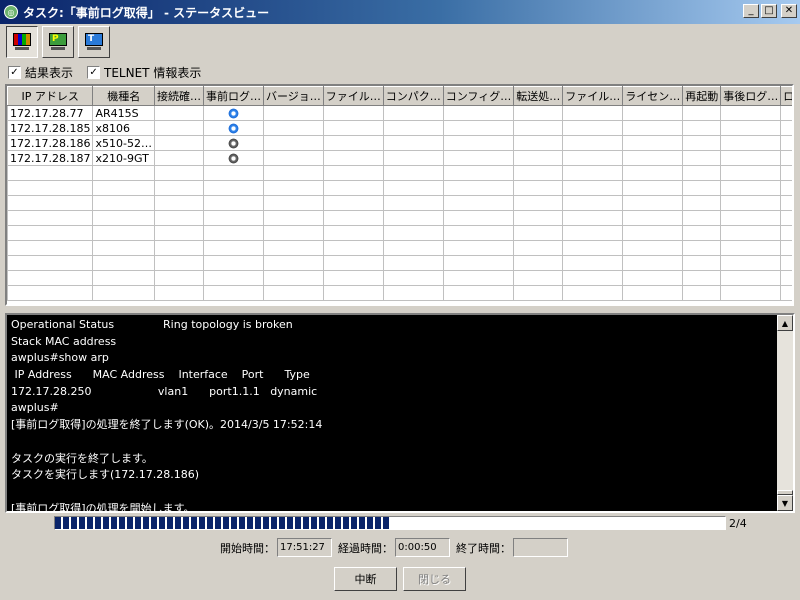 Image resolution: width=800 pixels, height=600 pixels. Describe the element at coordinates (789, 11) in the screenshot. I see `close-button: ✕` at that location.